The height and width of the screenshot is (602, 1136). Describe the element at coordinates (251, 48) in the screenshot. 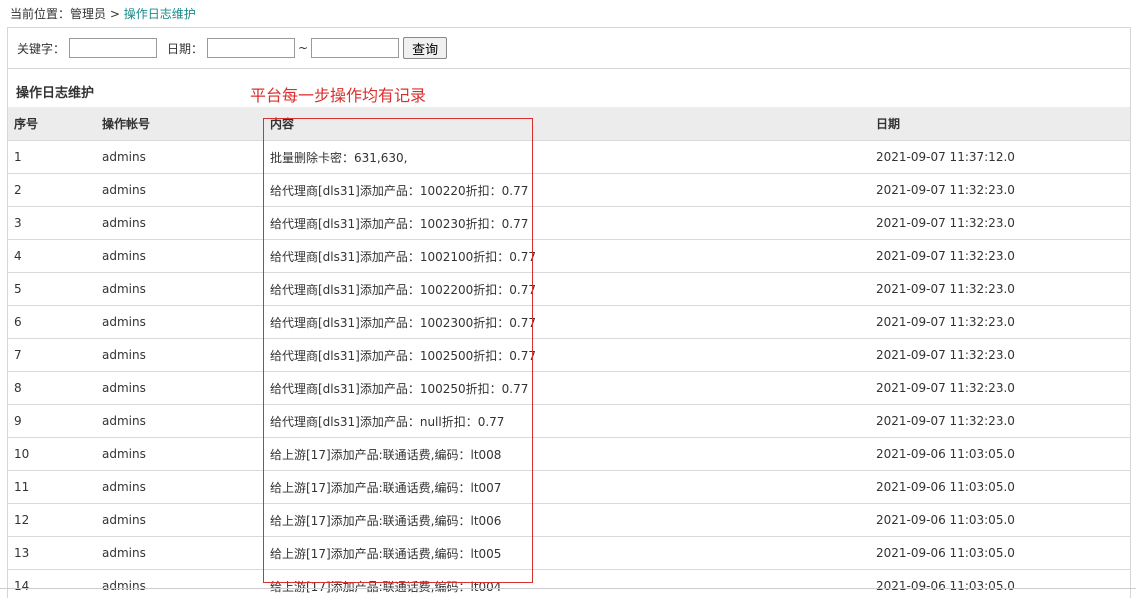

I see `date-from-input` at that location.